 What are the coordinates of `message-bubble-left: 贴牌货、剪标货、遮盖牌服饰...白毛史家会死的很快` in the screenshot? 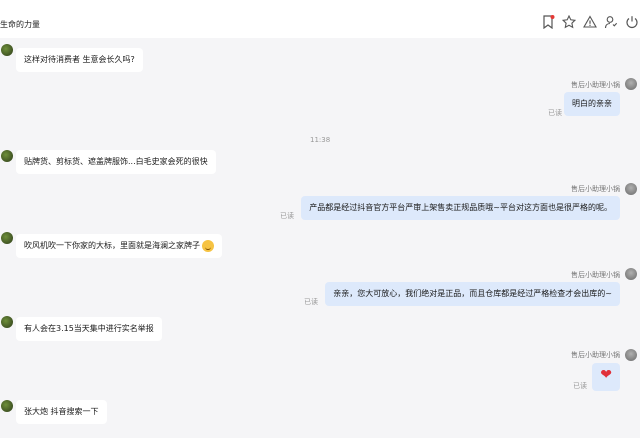 It's located at (116, 162).